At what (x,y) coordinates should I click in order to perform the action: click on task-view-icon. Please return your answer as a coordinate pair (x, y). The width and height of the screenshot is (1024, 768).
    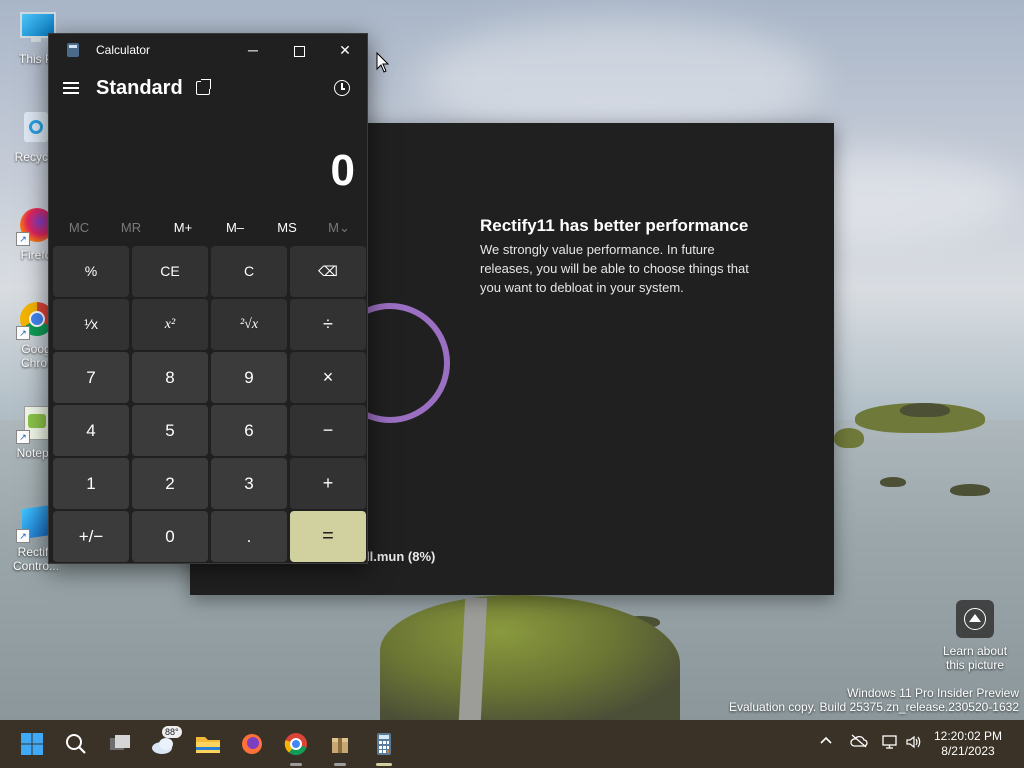
    Looking at the image, I should click on (120, 742).